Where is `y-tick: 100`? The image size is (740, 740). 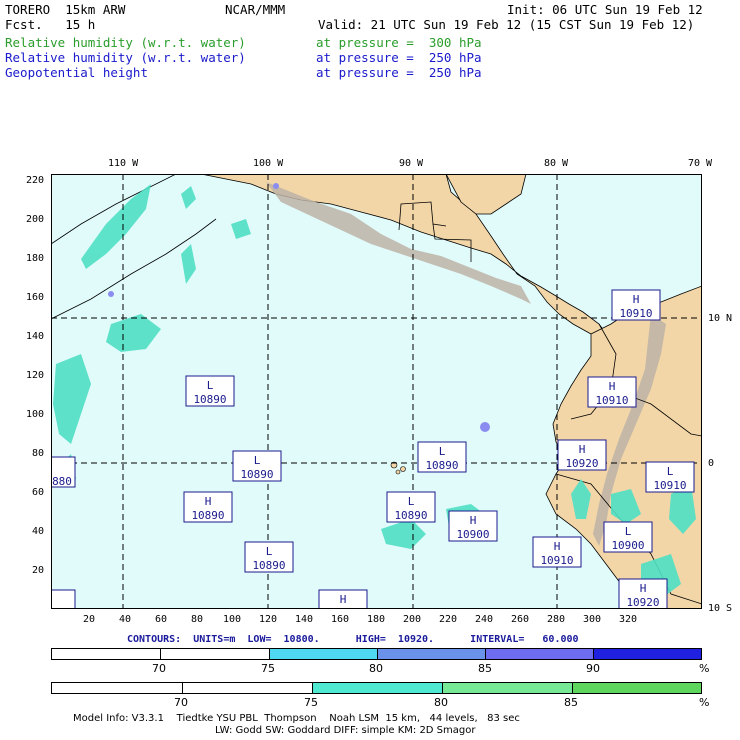
y-tick: 100 is located at coordinates (35, 414).